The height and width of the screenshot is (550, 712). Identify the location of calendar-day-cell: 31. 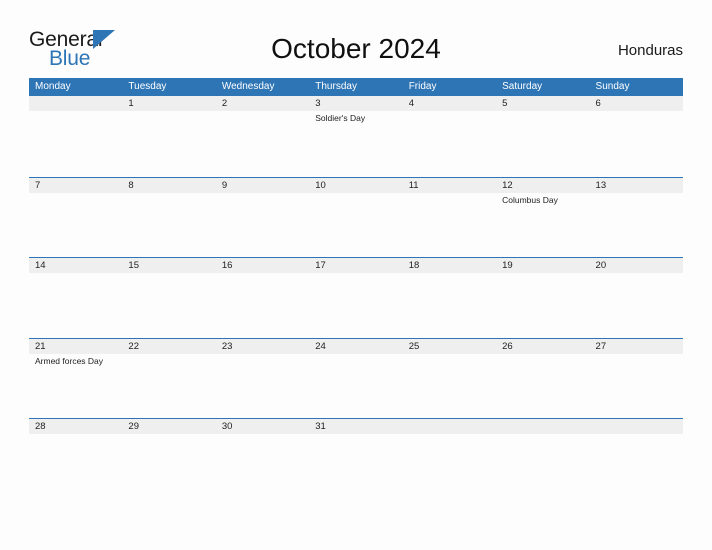
(355, 458).